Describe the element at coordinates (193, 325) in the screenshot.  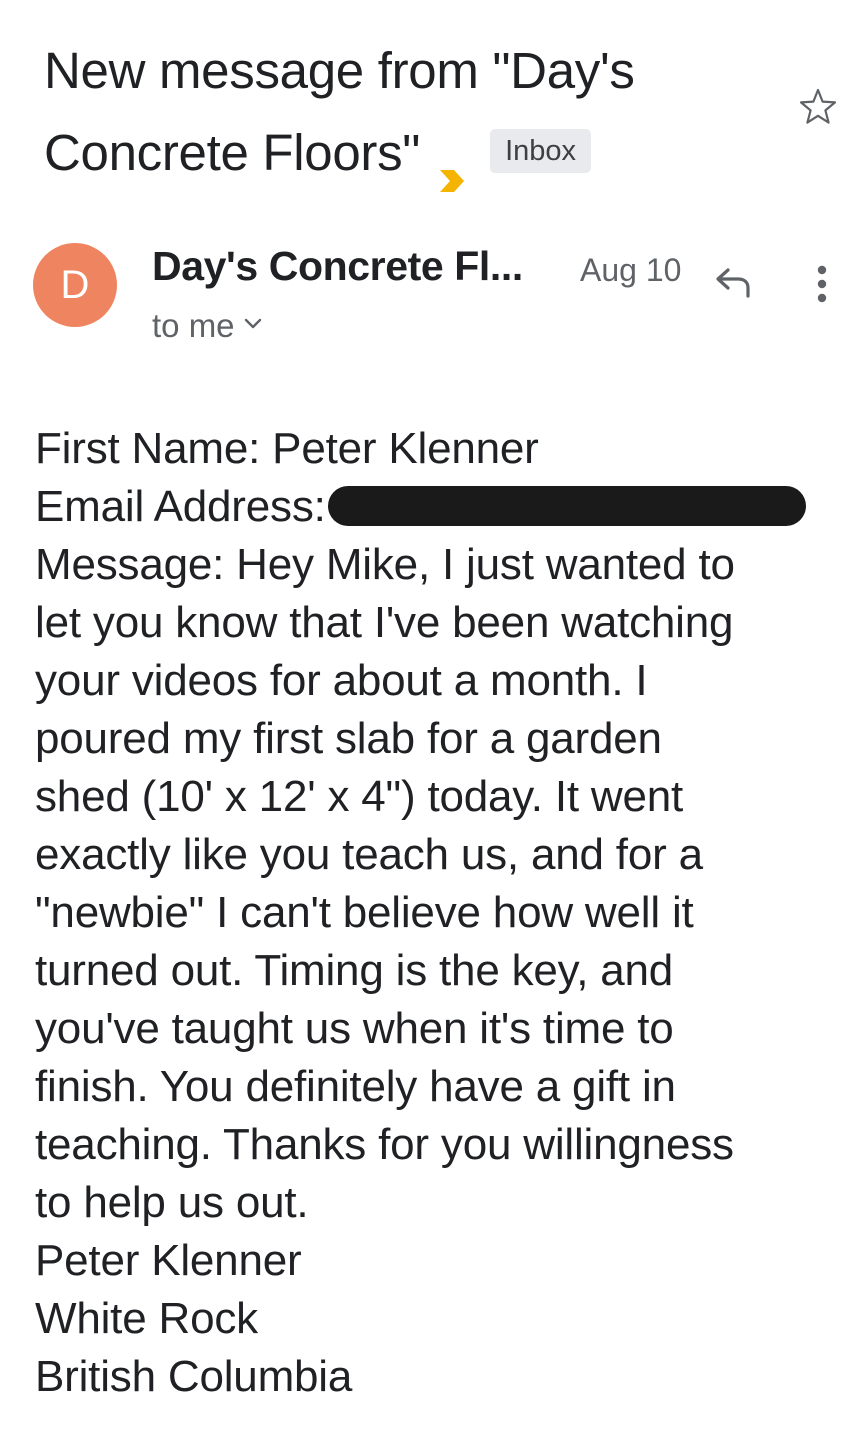
I see `recipients-text: to me` at that location.